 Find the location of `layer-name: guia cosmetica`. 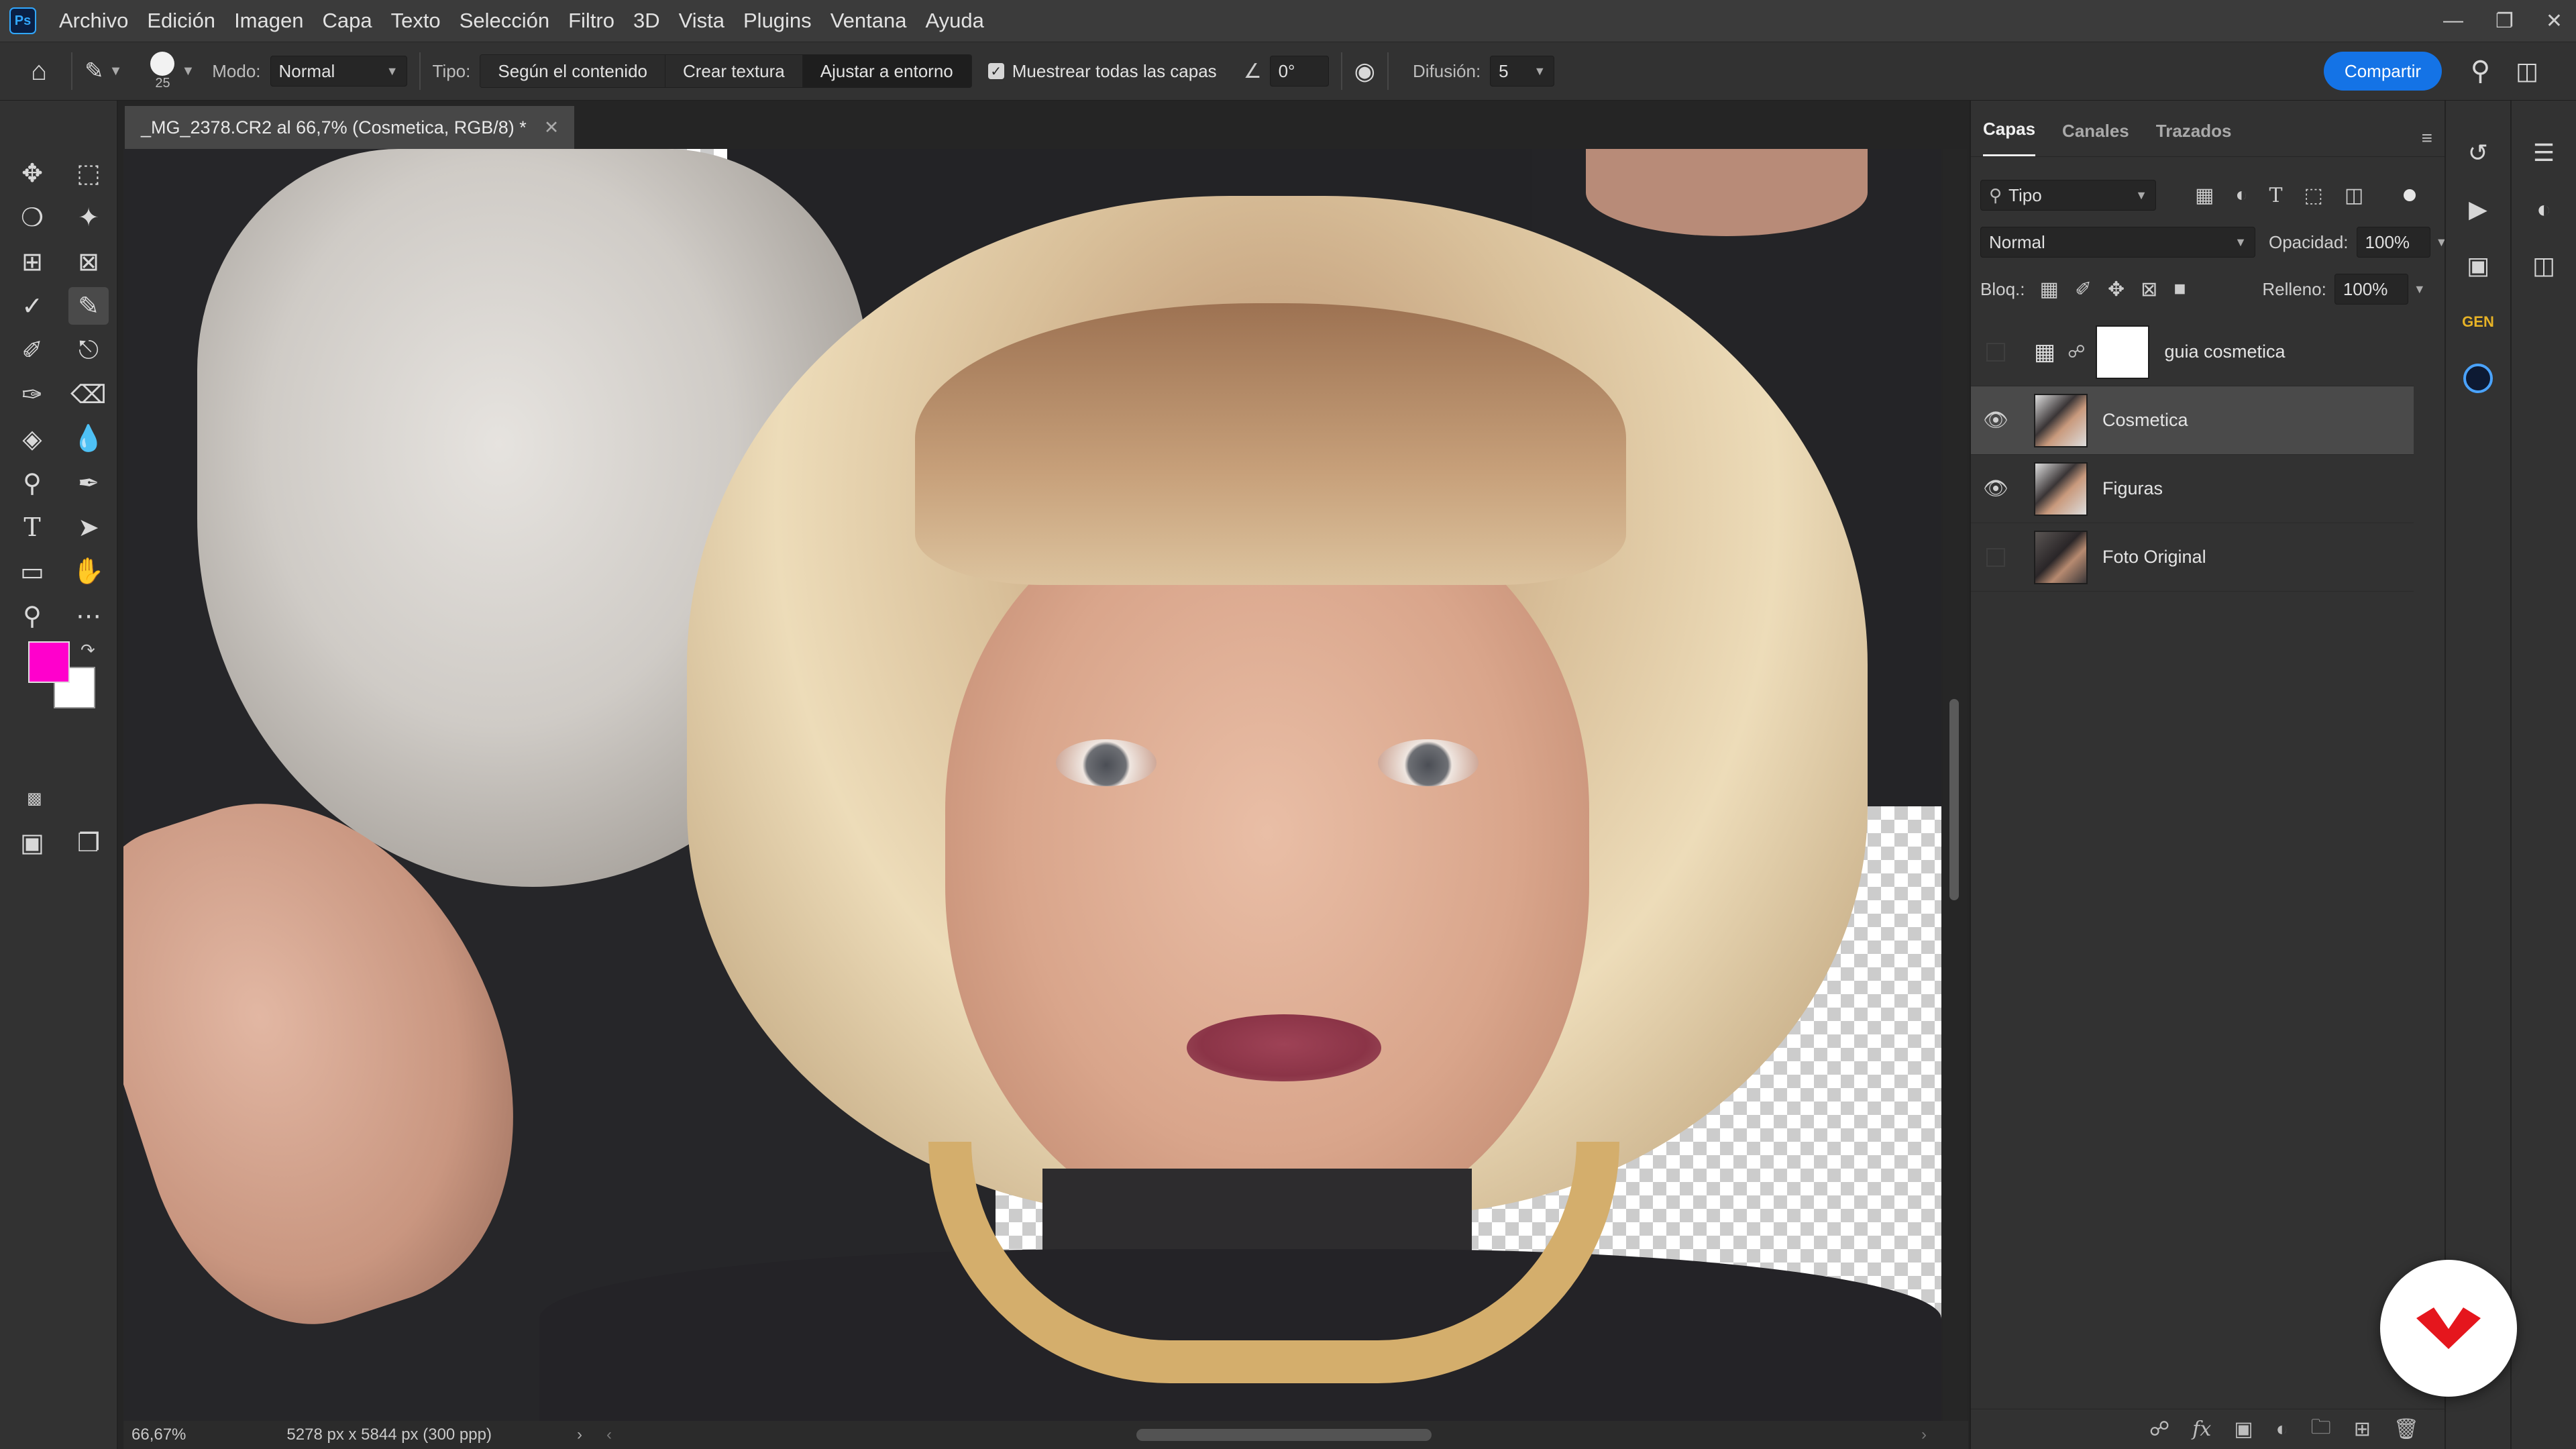

layer-name: guia cosmetica is located at coordinates (2224, 351).